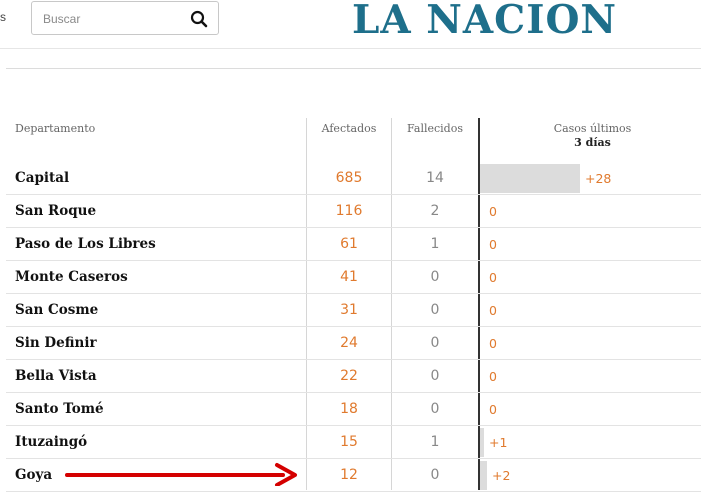  Describe the element at coordinates (349, 244) in the screenshot. I see `affected-count: 61` at that location.